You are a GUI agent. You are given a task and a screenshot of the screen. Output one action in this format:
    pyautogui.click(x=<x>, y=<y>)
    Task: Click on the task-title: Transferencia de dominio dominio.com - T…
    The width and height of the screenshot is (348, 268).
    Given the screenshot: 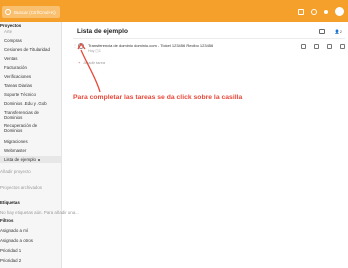 What is the action you would take?
    pyautogui.click(x=150, y=45)
    